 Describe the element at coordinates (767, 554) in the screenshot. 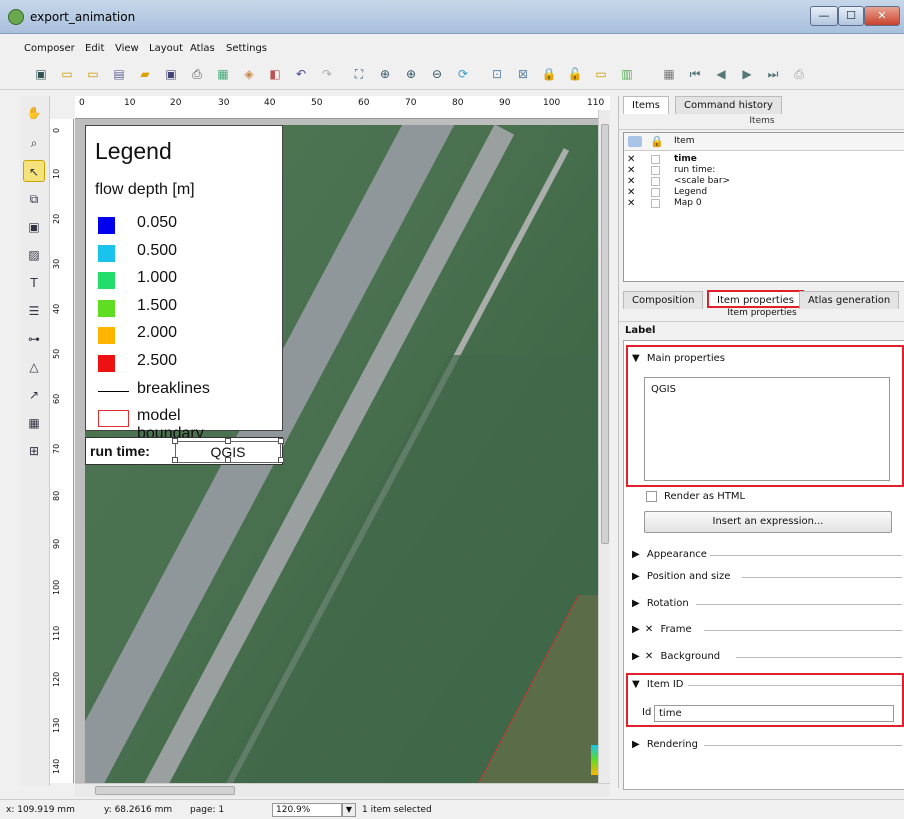

I see `appearance-group: ▶ Appearance` at that location.